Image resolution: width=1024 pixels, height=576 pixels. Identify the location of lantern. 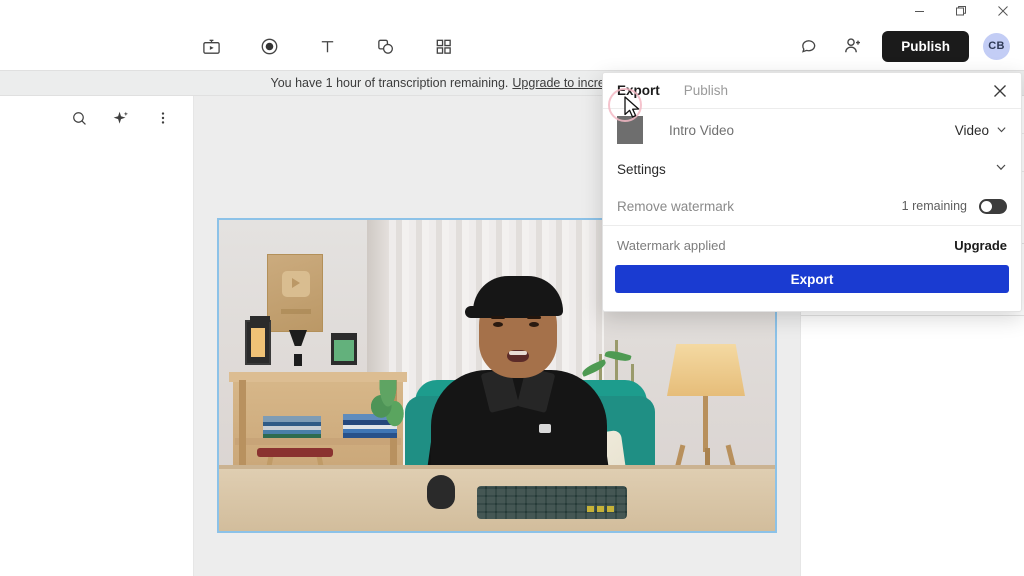
(258, 340).